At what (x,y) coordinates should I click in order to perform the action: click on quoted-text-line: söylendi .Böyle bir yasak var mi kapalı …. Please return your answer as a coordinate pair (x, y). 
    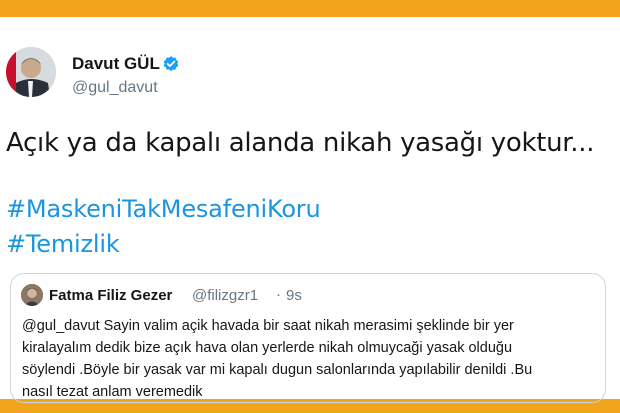
    Looking at the image, I should click on (277, 370).